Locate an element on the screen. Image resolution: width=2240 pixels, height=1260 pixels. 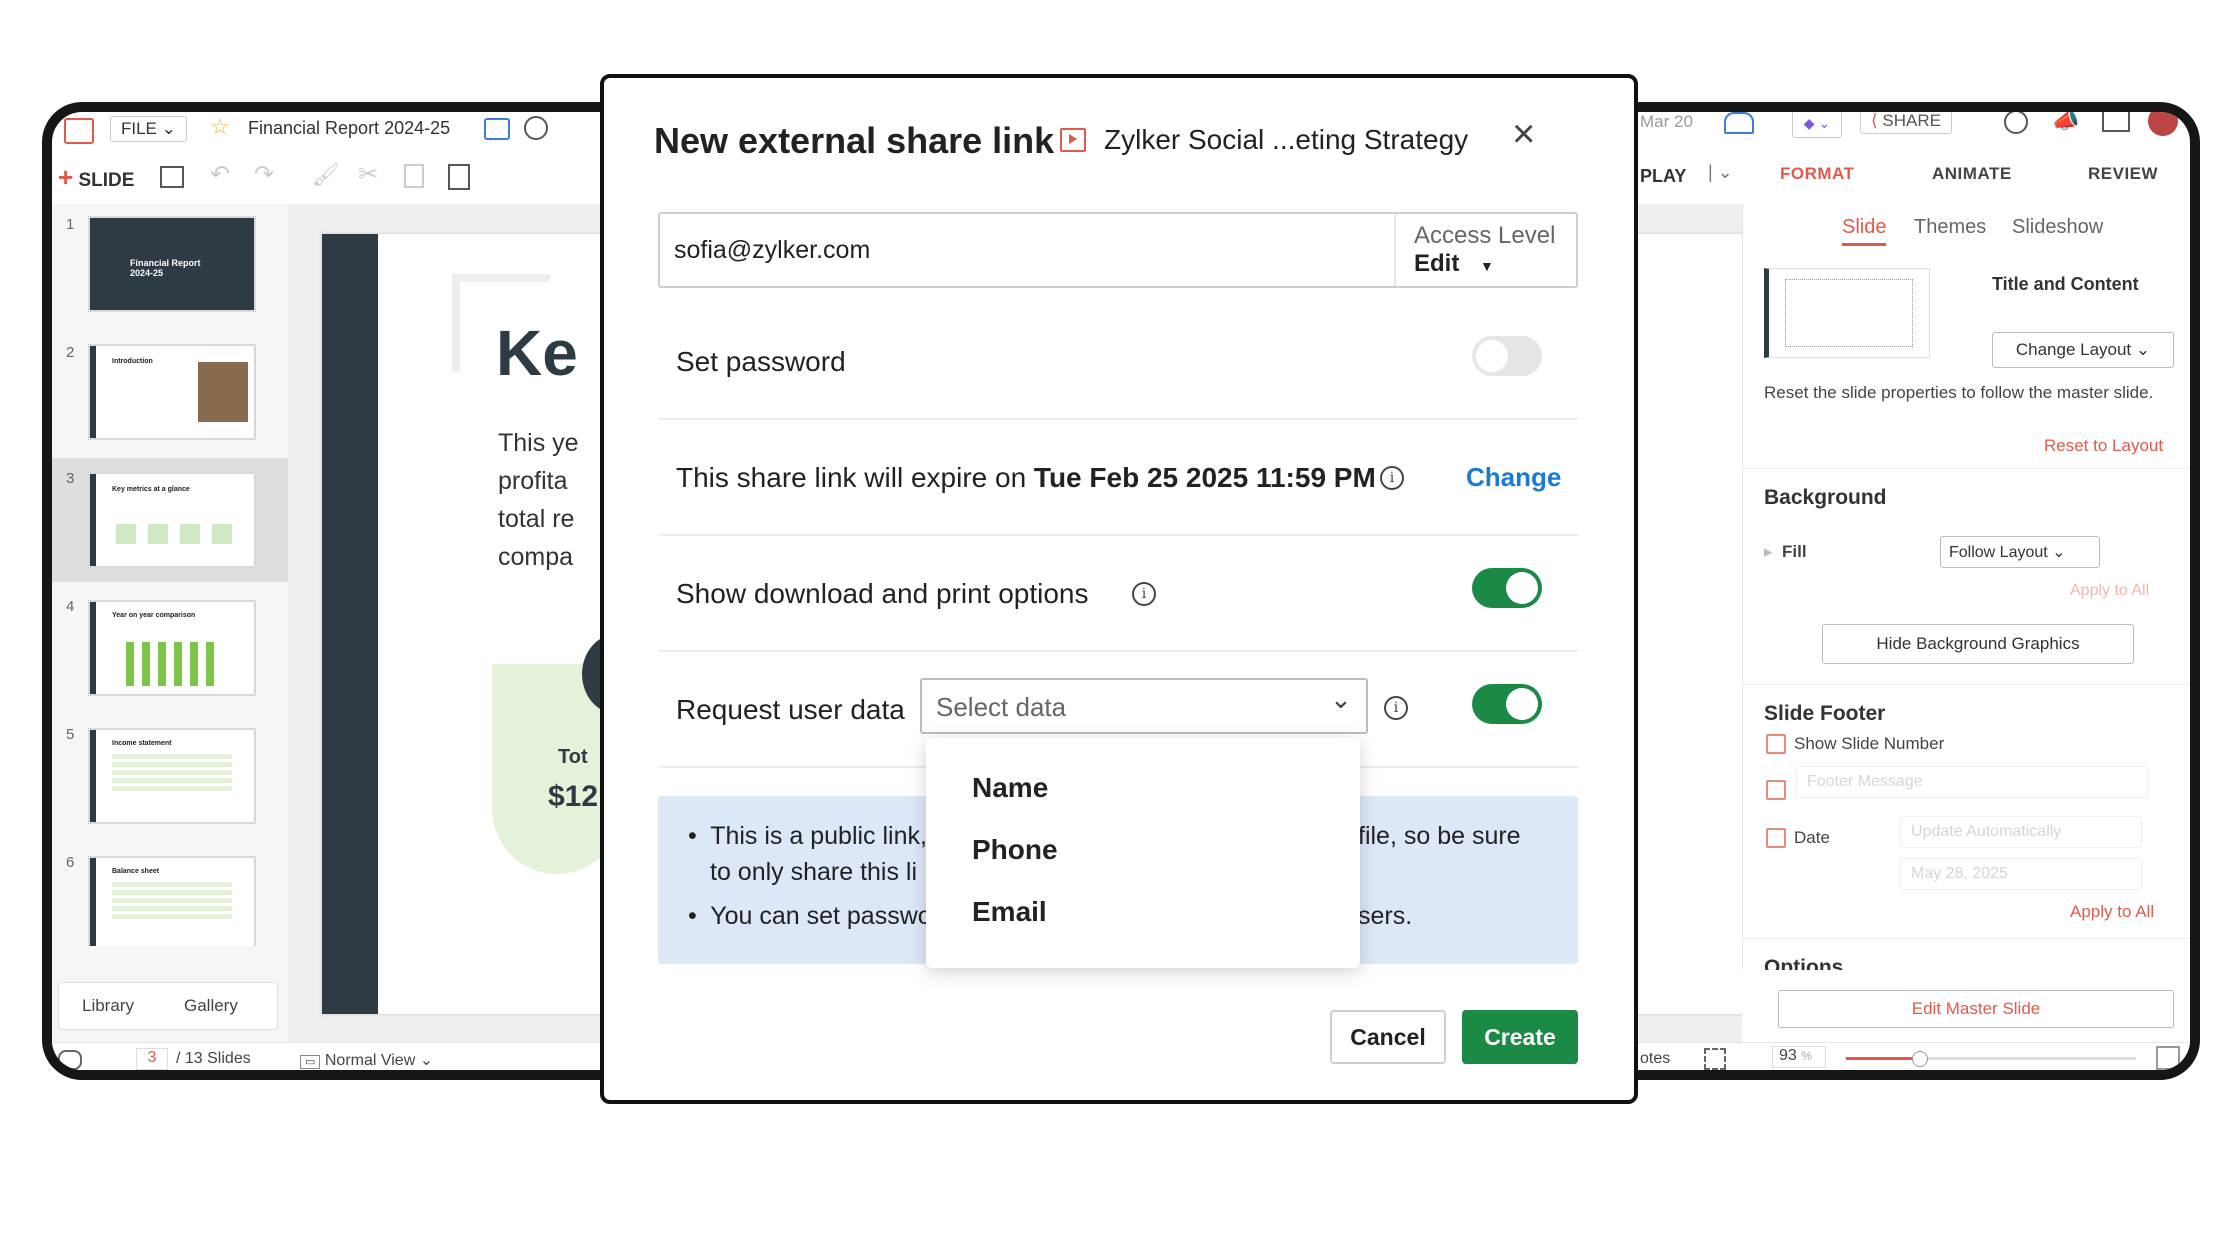
slide-thumbnail-2: Introduction is located at coordinates (172, 392).